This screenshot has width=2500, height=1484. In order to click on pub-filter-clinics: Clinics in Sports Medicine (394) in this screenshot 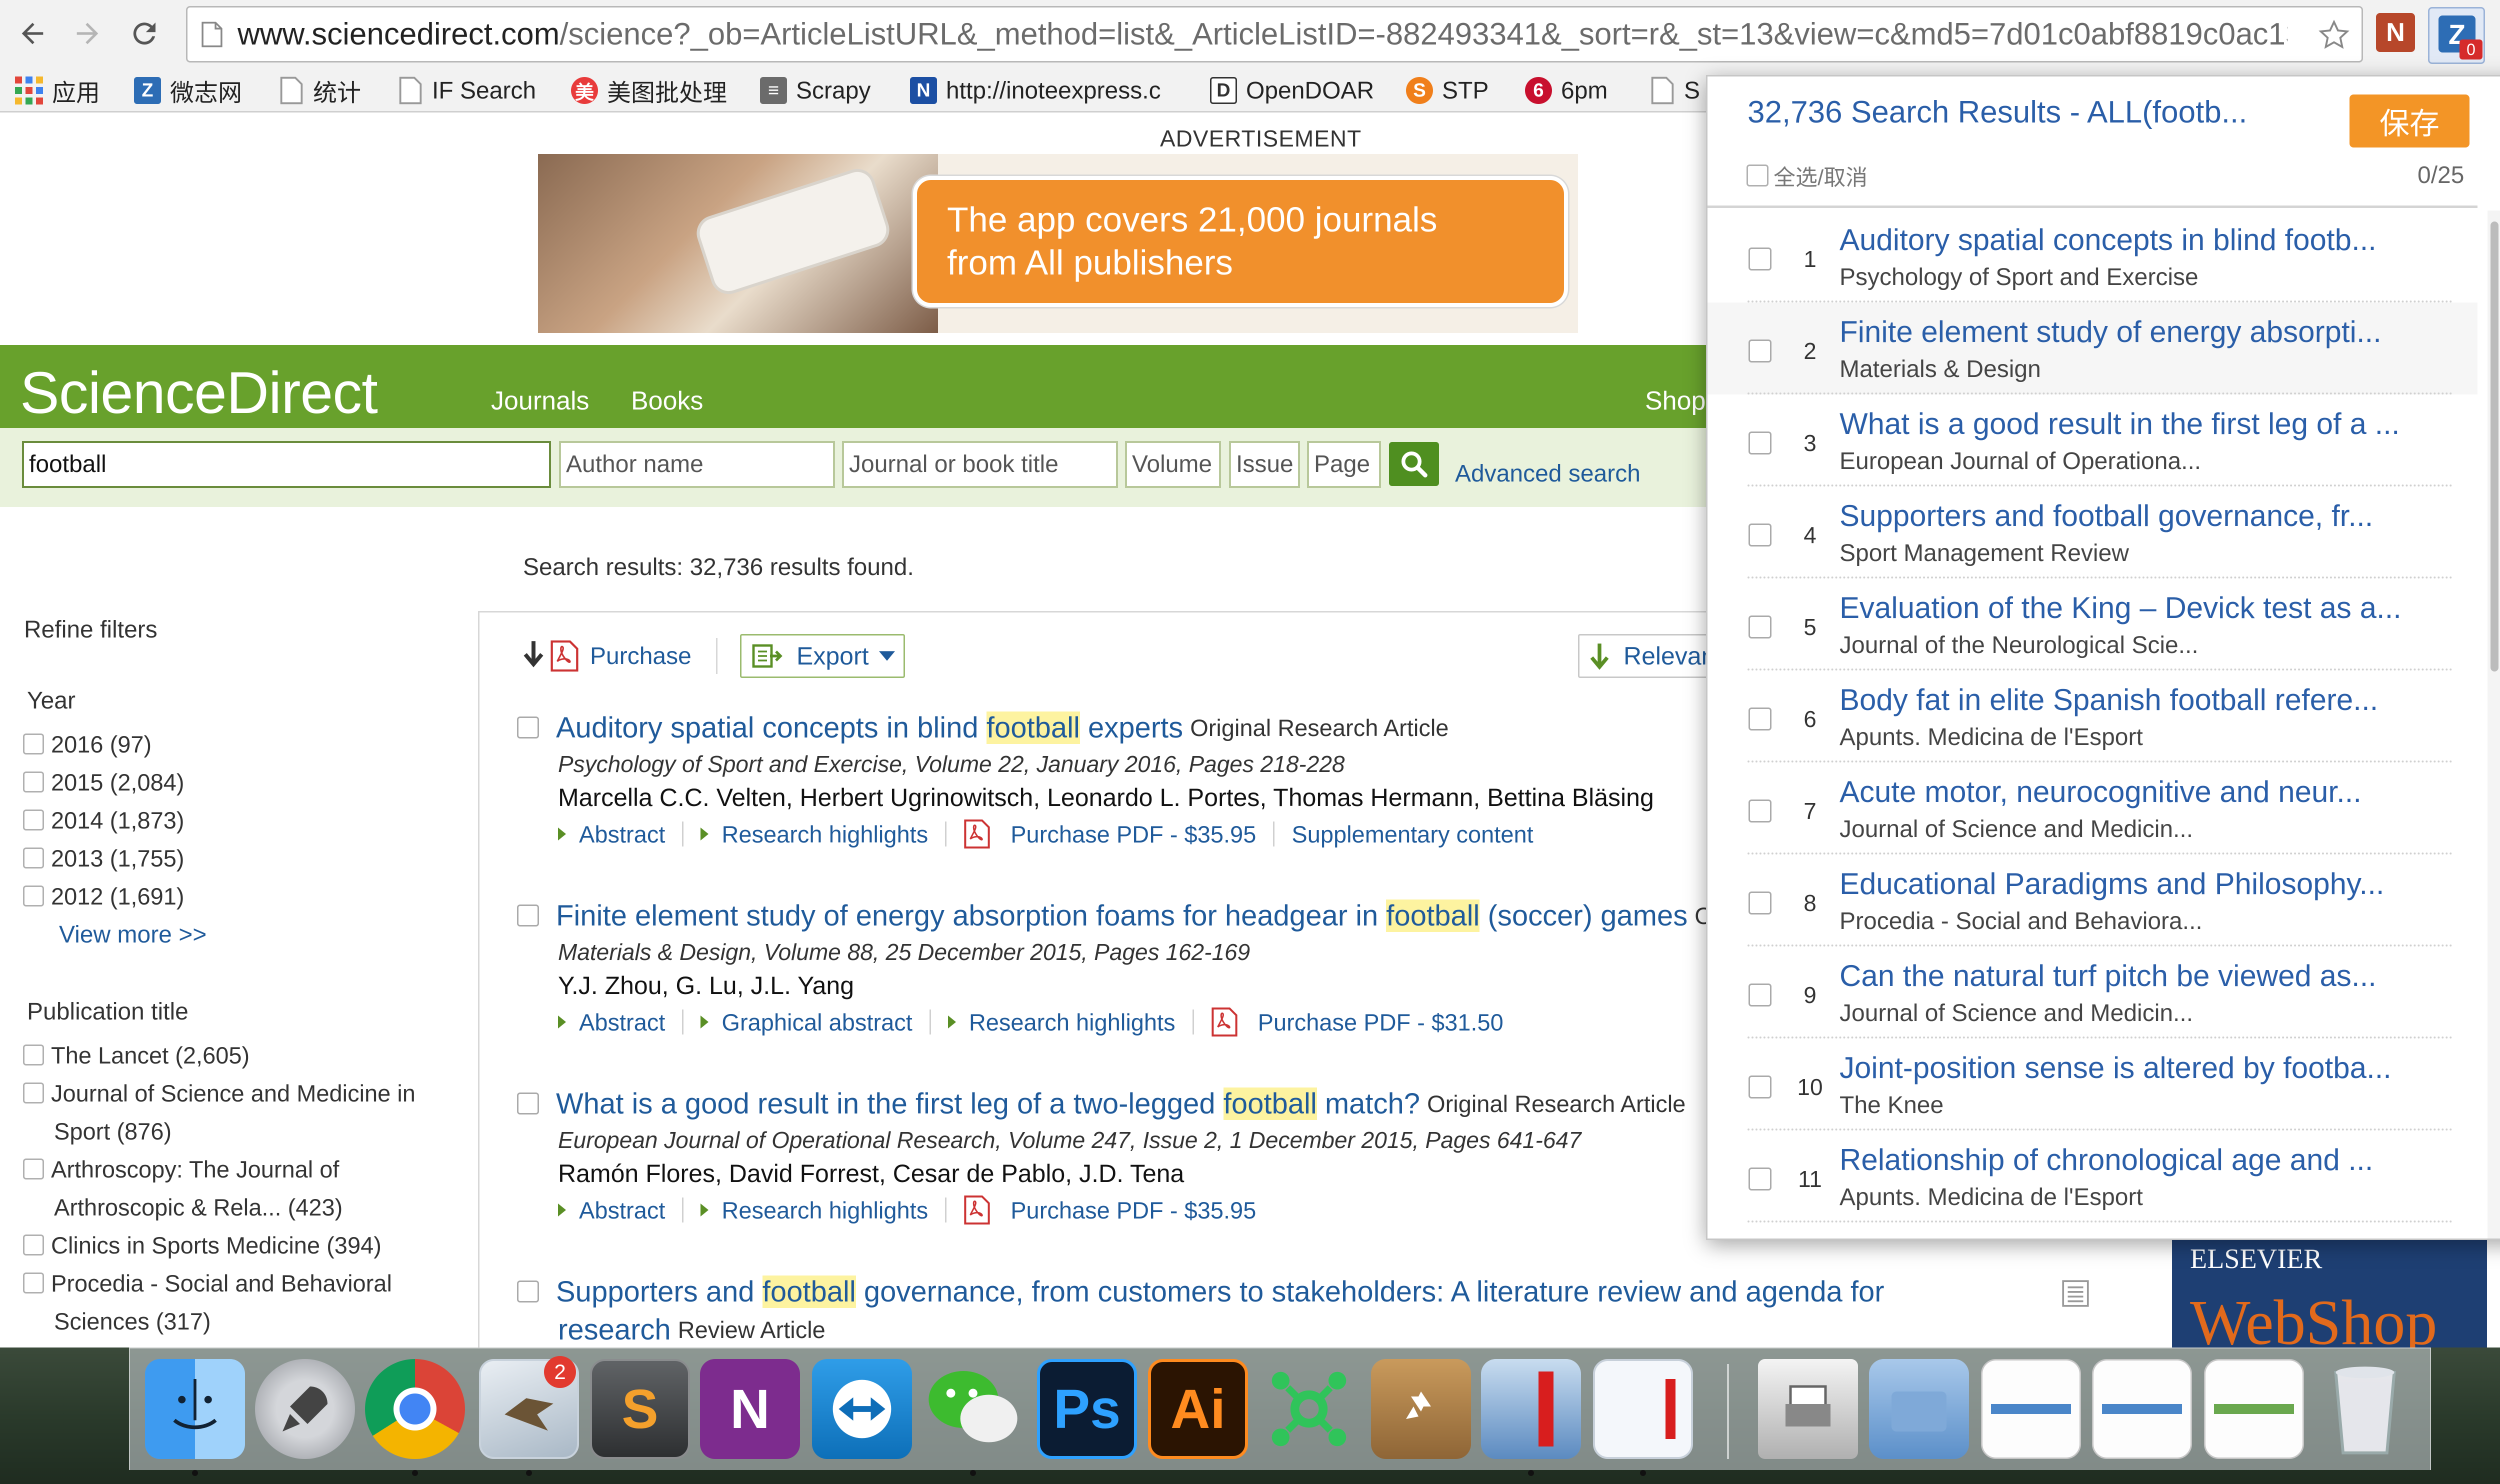, I will do `click(219, 1245)`.